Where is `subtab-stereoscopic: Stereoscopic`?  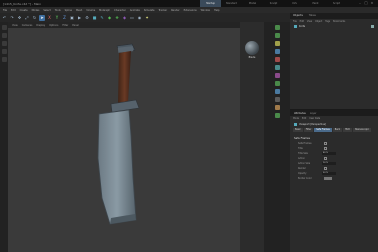 subtab-stereoscopic: Stereoscopic is located at coordinates (361, 130).